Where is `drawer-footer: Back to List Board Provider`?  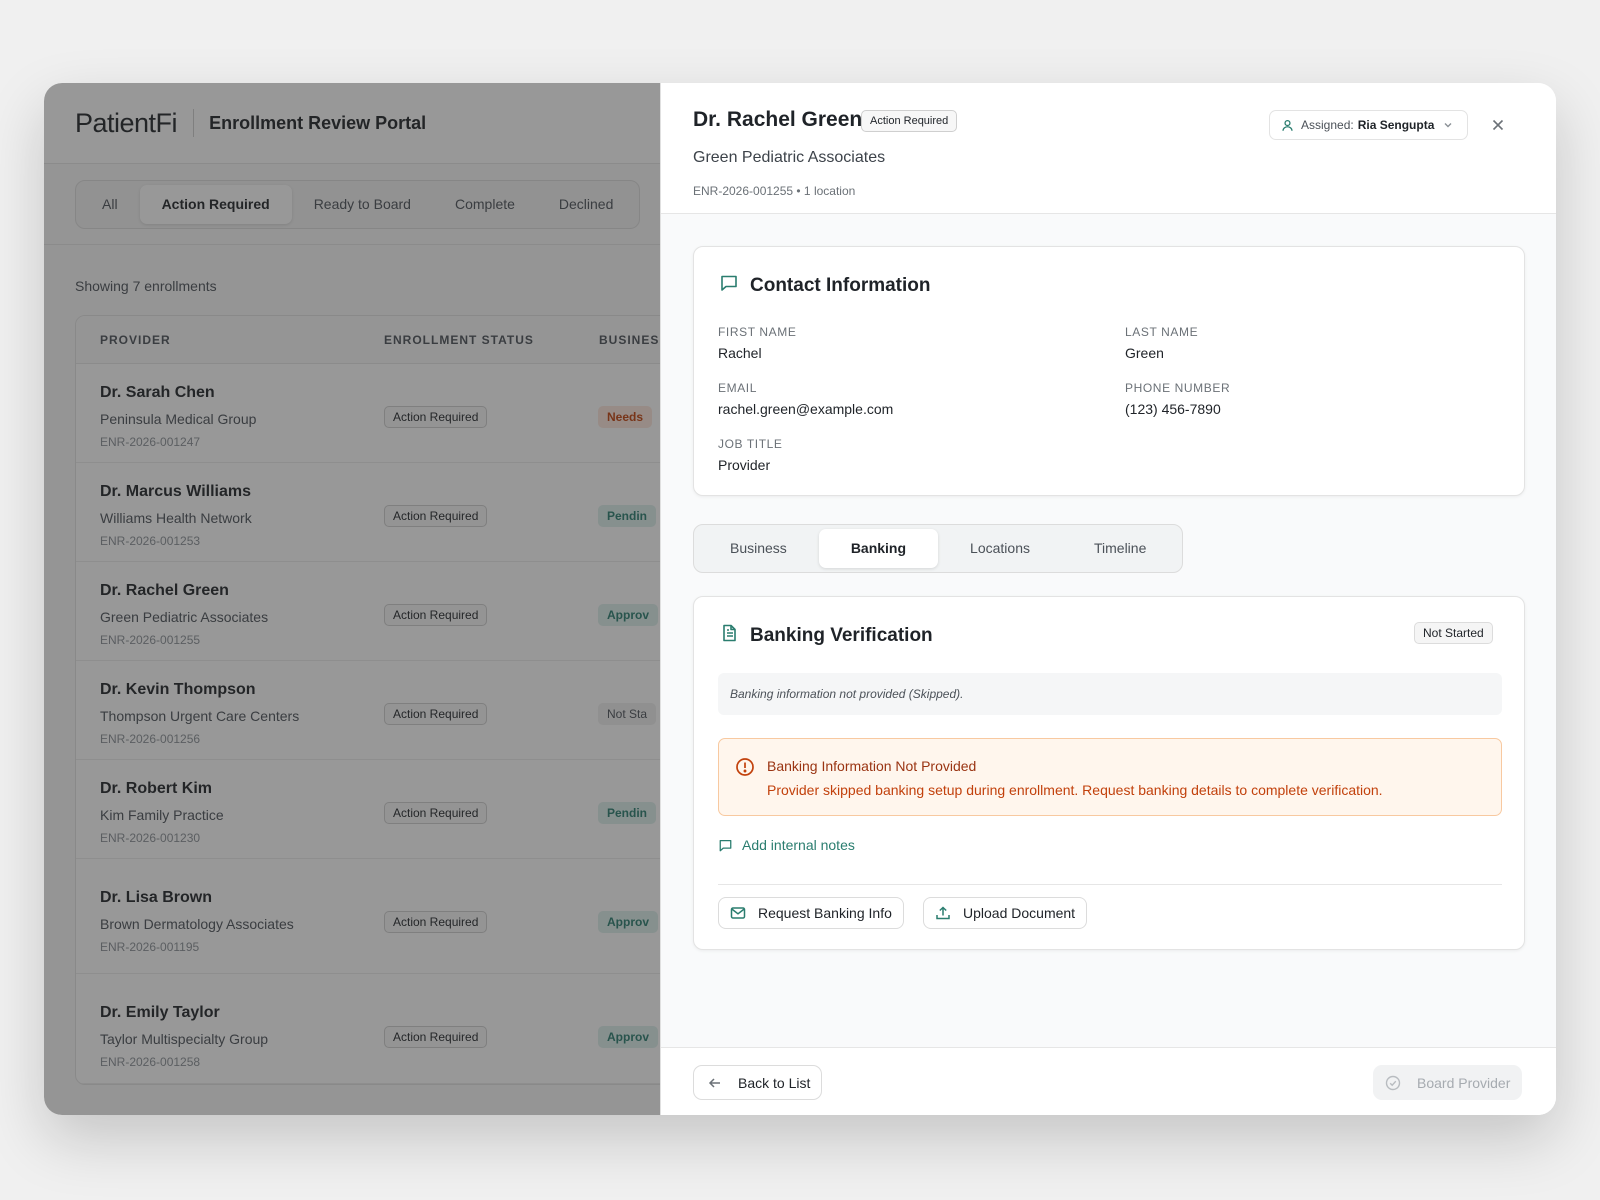 drawer-footer: Back to List Board Provider is located at coordinates (1108, 1081).